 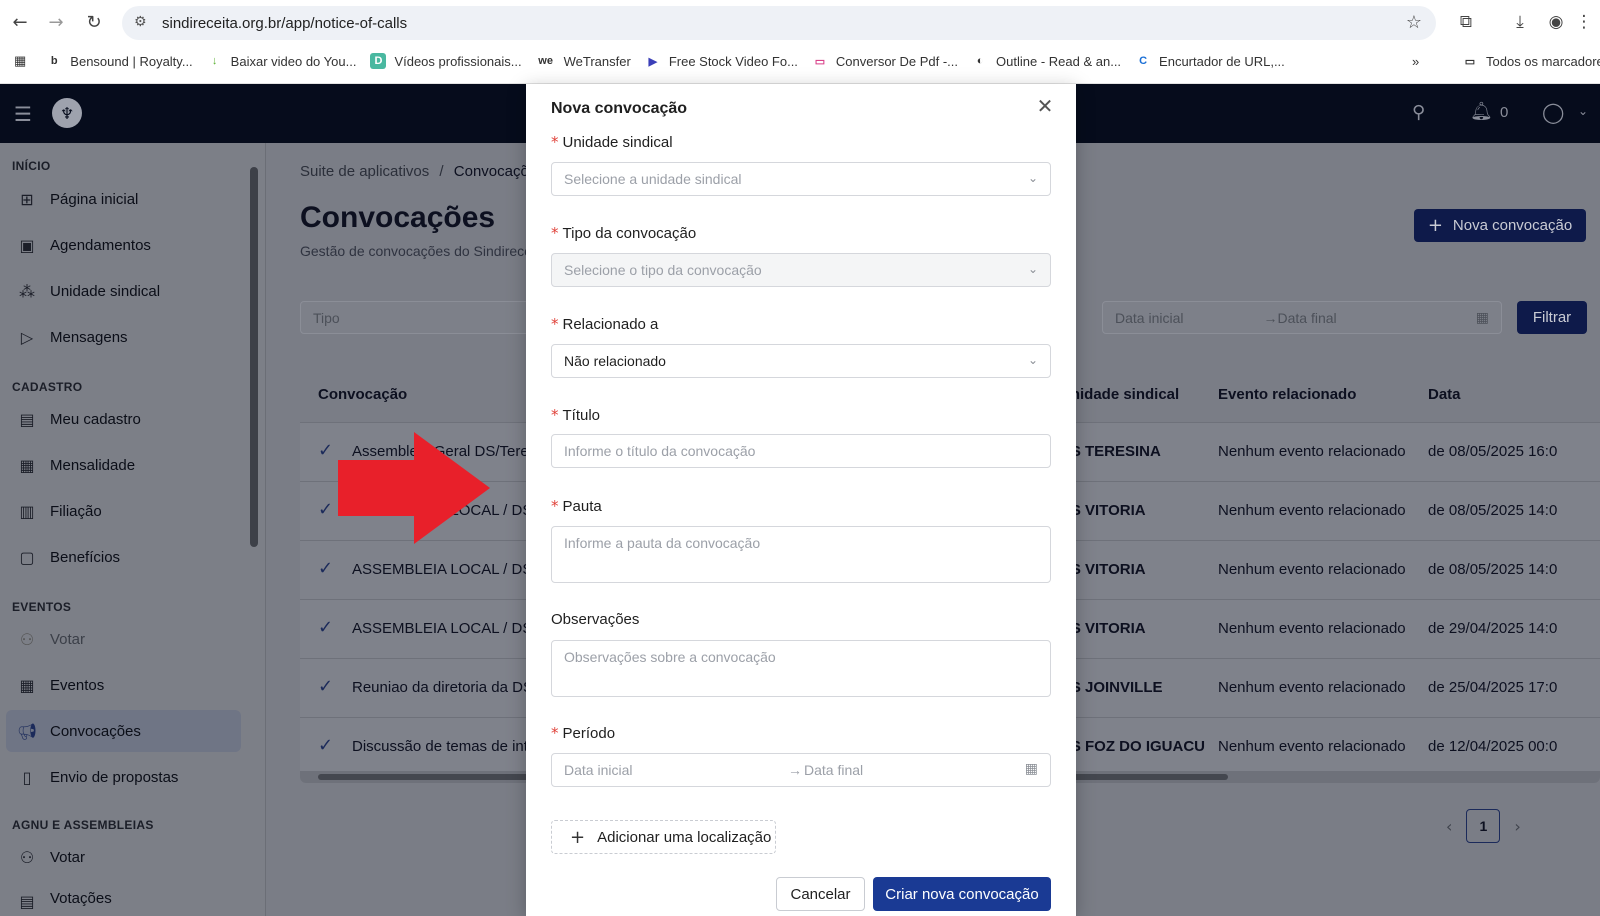 I want to click on col-header-call: Convocação, so click(x=362, y=394).